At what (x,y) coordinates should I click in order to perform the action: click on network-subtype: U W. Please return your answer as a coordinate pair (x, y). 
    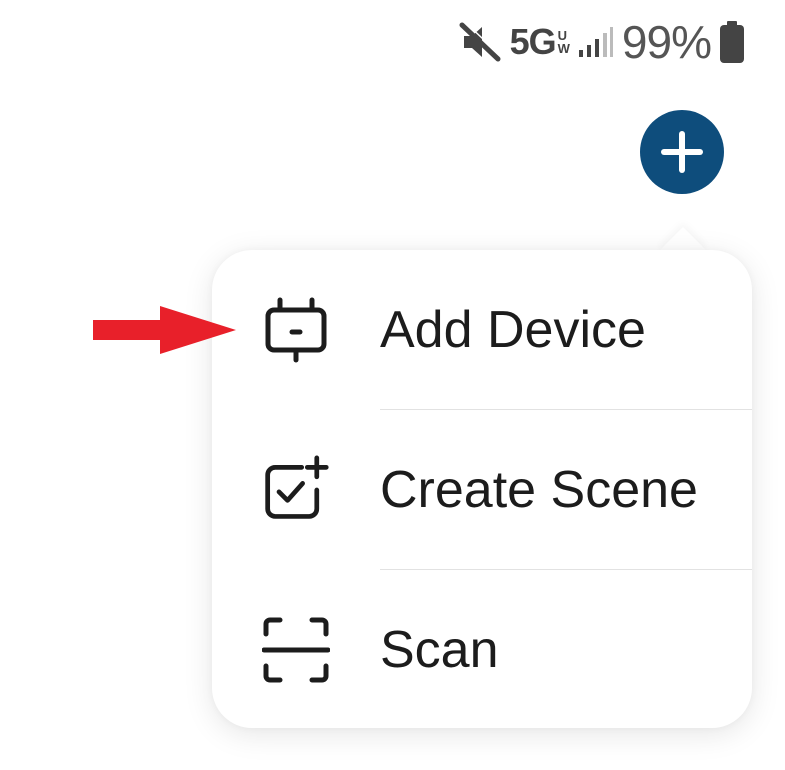
    Looking at the image, I should click on (564, 42).